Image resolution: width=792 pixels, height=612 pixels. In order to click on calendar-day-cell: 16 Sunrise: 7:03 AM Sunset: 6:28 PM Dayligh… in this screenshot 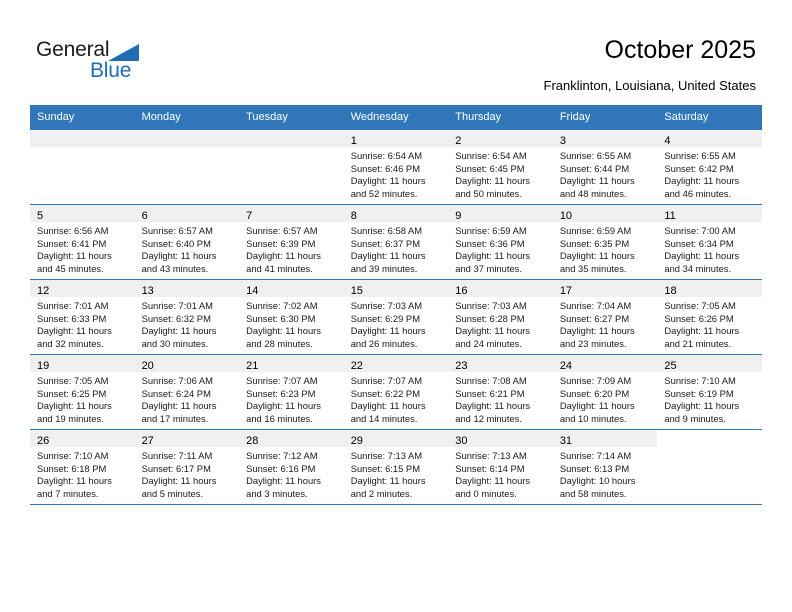, I will do `click(500, 317)`.